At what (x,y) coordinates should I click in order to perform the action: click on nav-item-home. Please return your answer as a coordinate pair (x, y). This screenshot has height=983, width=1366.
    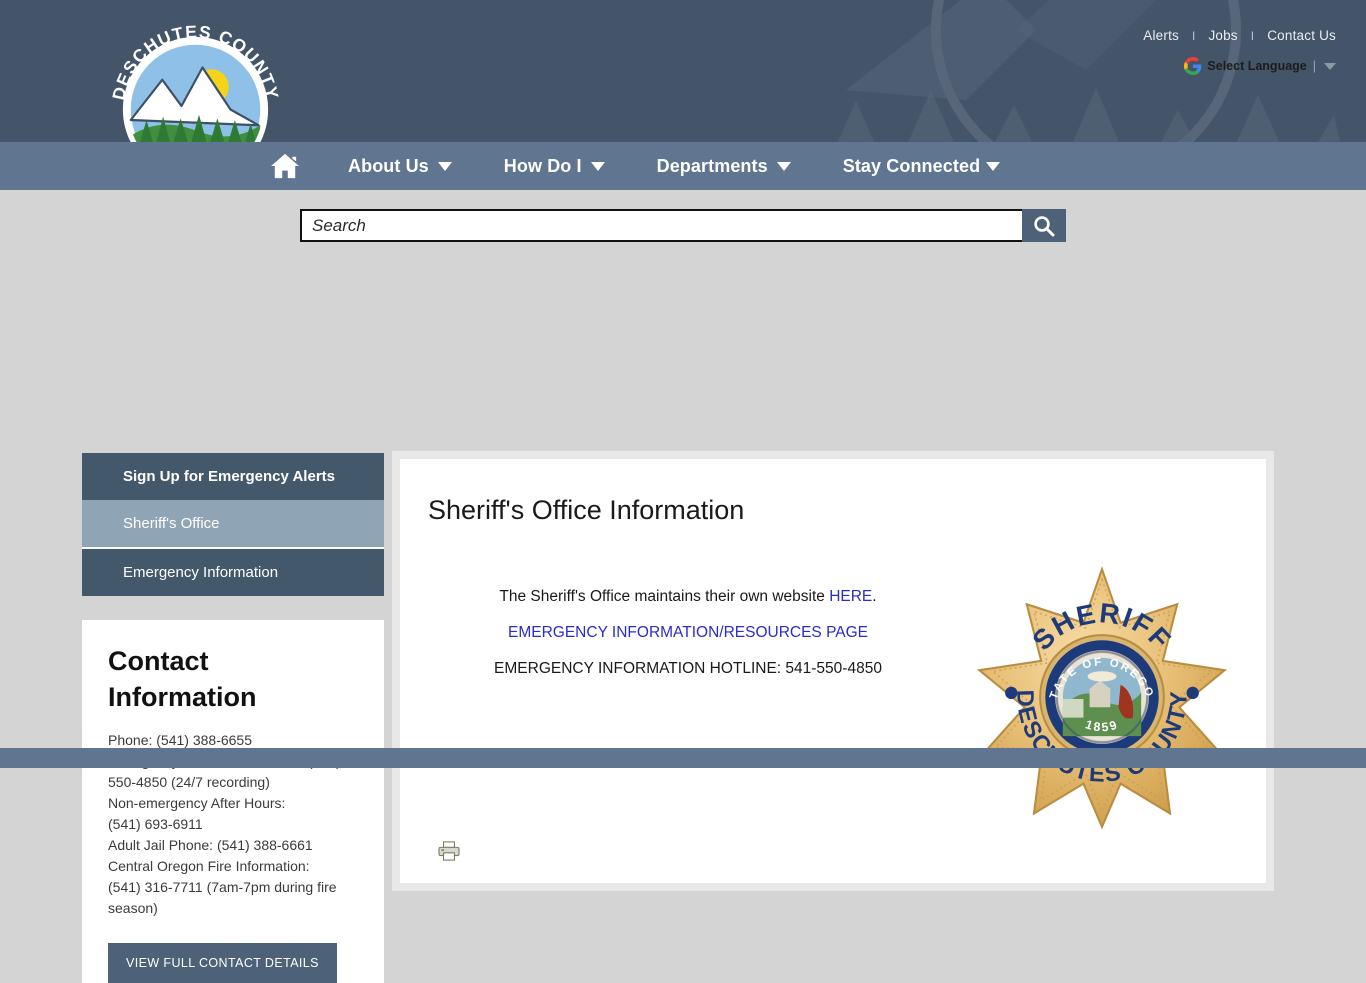
    Looking at the image, I should click on (285, 166).